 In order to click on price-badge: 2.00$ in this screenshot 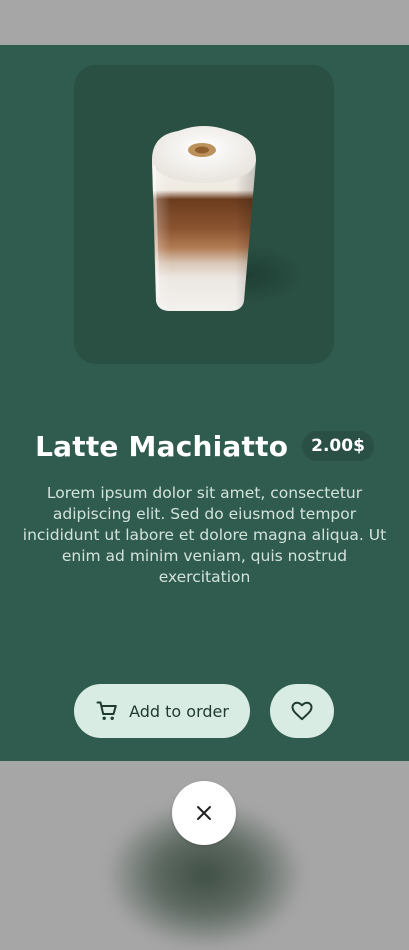, I will do `click(338, 446)`.